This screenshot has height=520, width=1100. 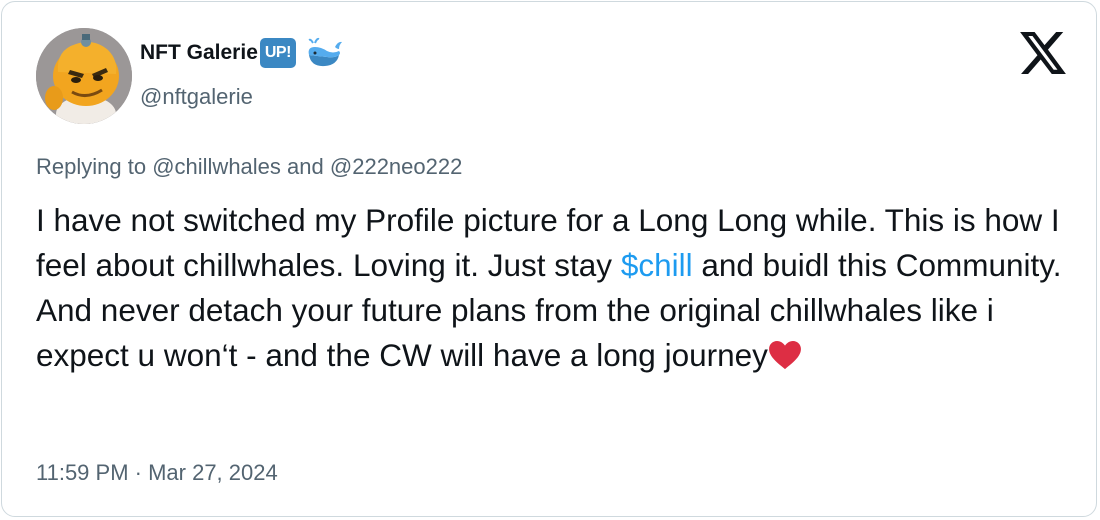 What do you see at coordinates (157, 473) in the screenshot?
I see `tweet-timestamp: 11:59 PM · Mar 27, 2024` at bounding box center [157, 473].